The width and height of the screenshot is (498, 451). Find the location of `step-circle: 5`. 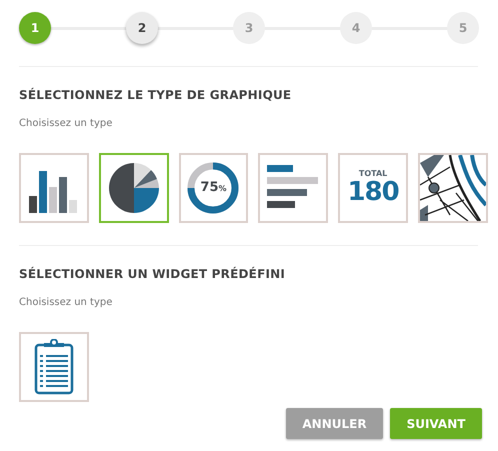

step-circle: 5 is located at coordinates (463, 28).